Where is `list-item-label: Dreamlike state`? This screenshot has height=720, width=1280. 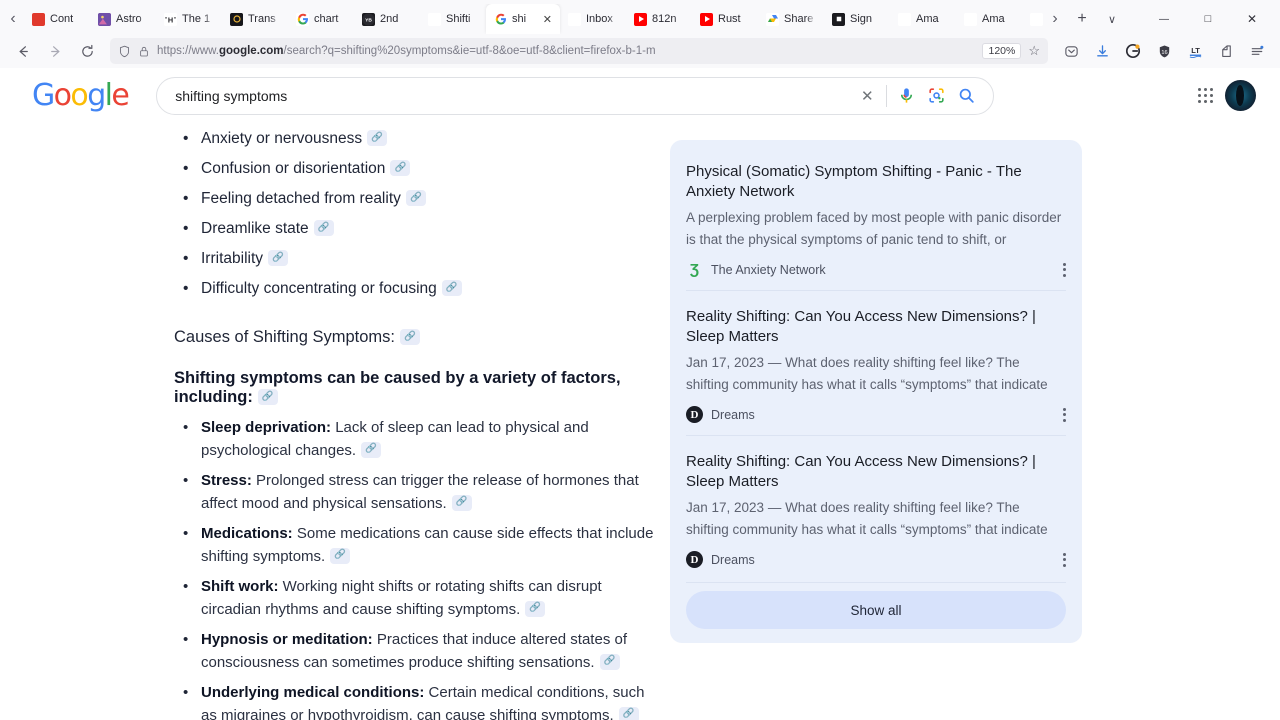 list-item-label: Dreamlike state is located at coordinates (255, 228).